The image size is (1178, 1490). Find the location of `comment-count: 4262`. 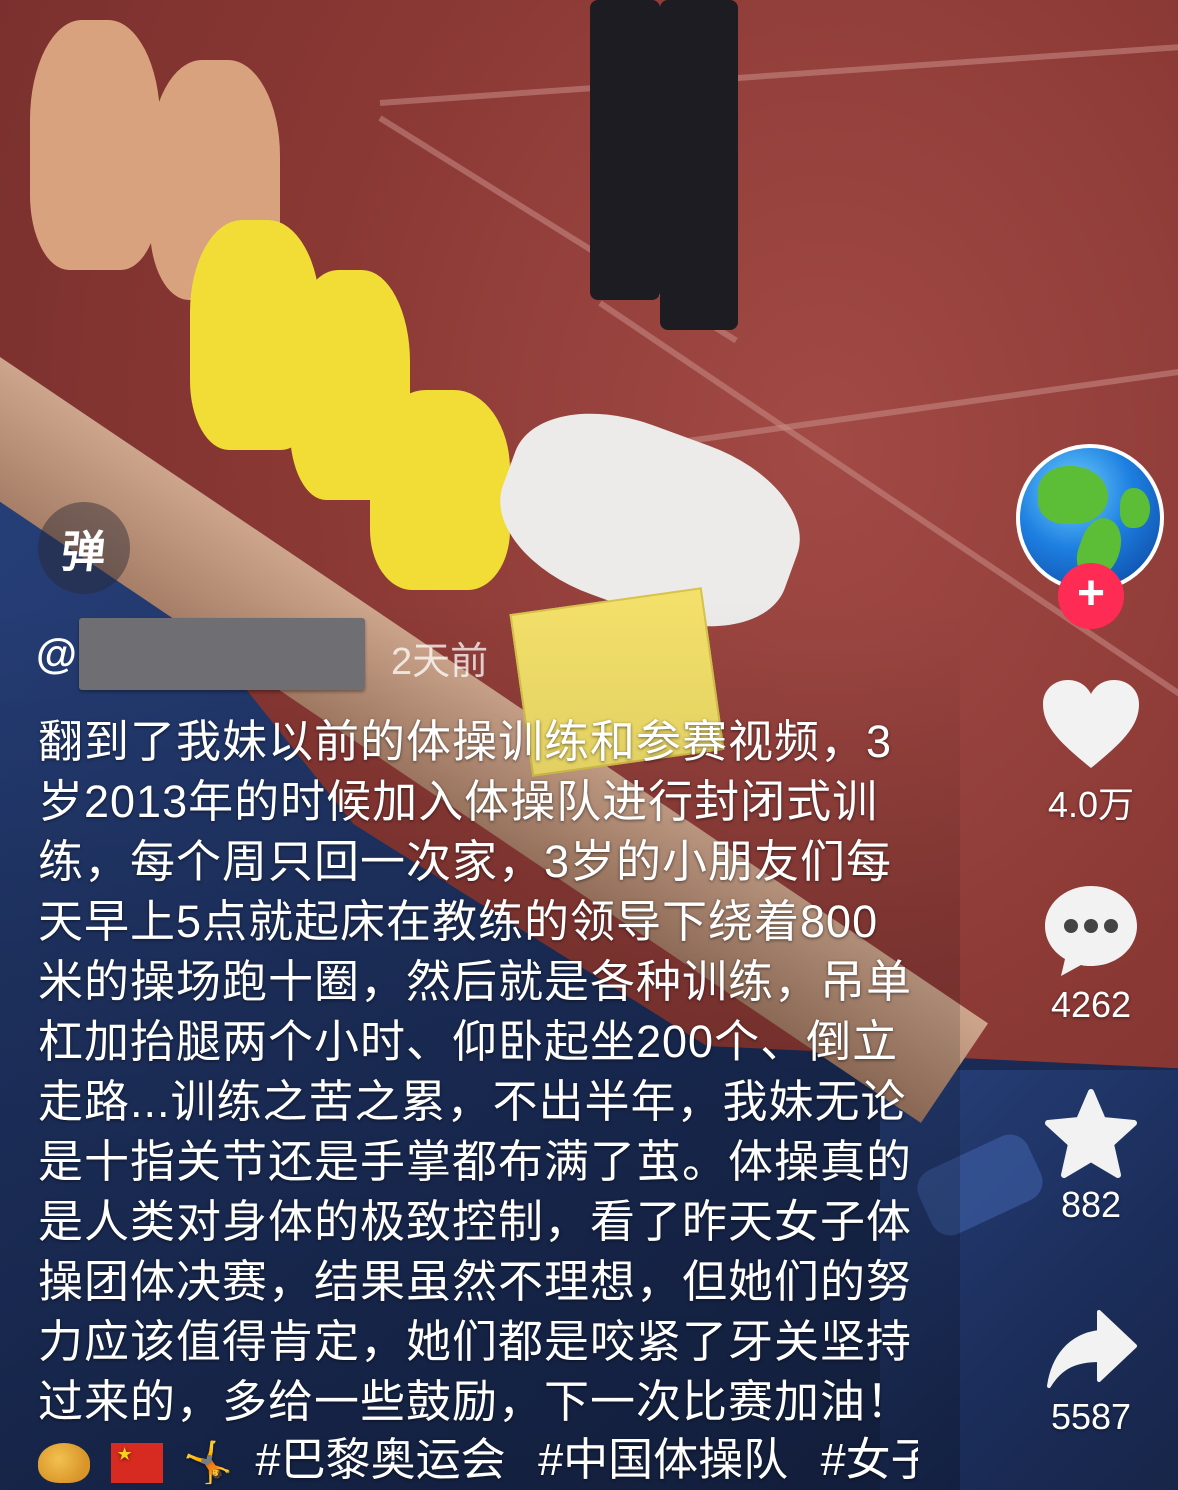

comment-count: 4262 is located at coordinates (1091, 1004).